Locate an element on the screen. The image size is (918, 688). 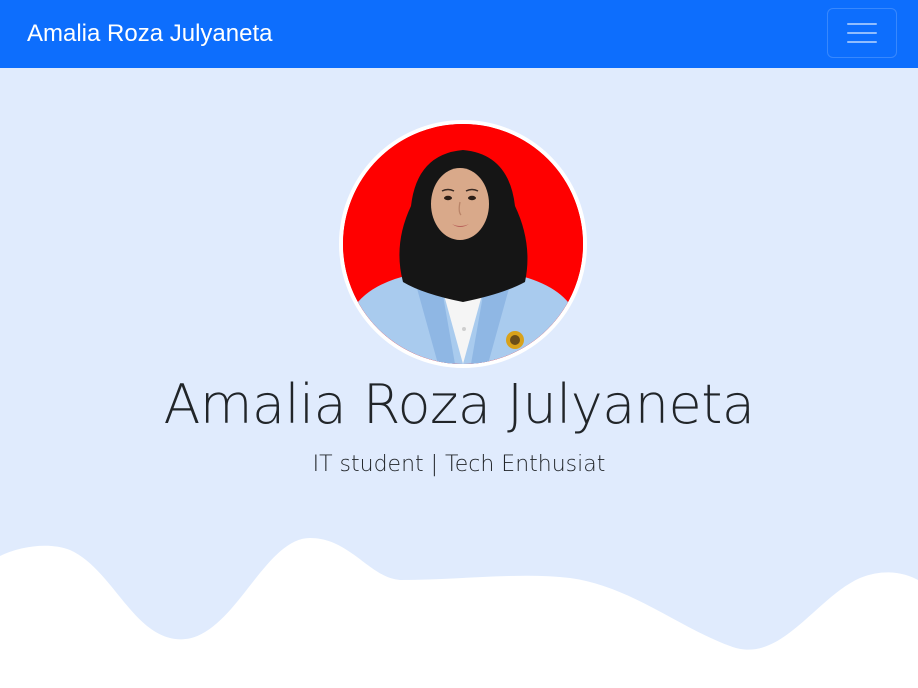
navbar-toggler-button is located at coordinates (862, 33).